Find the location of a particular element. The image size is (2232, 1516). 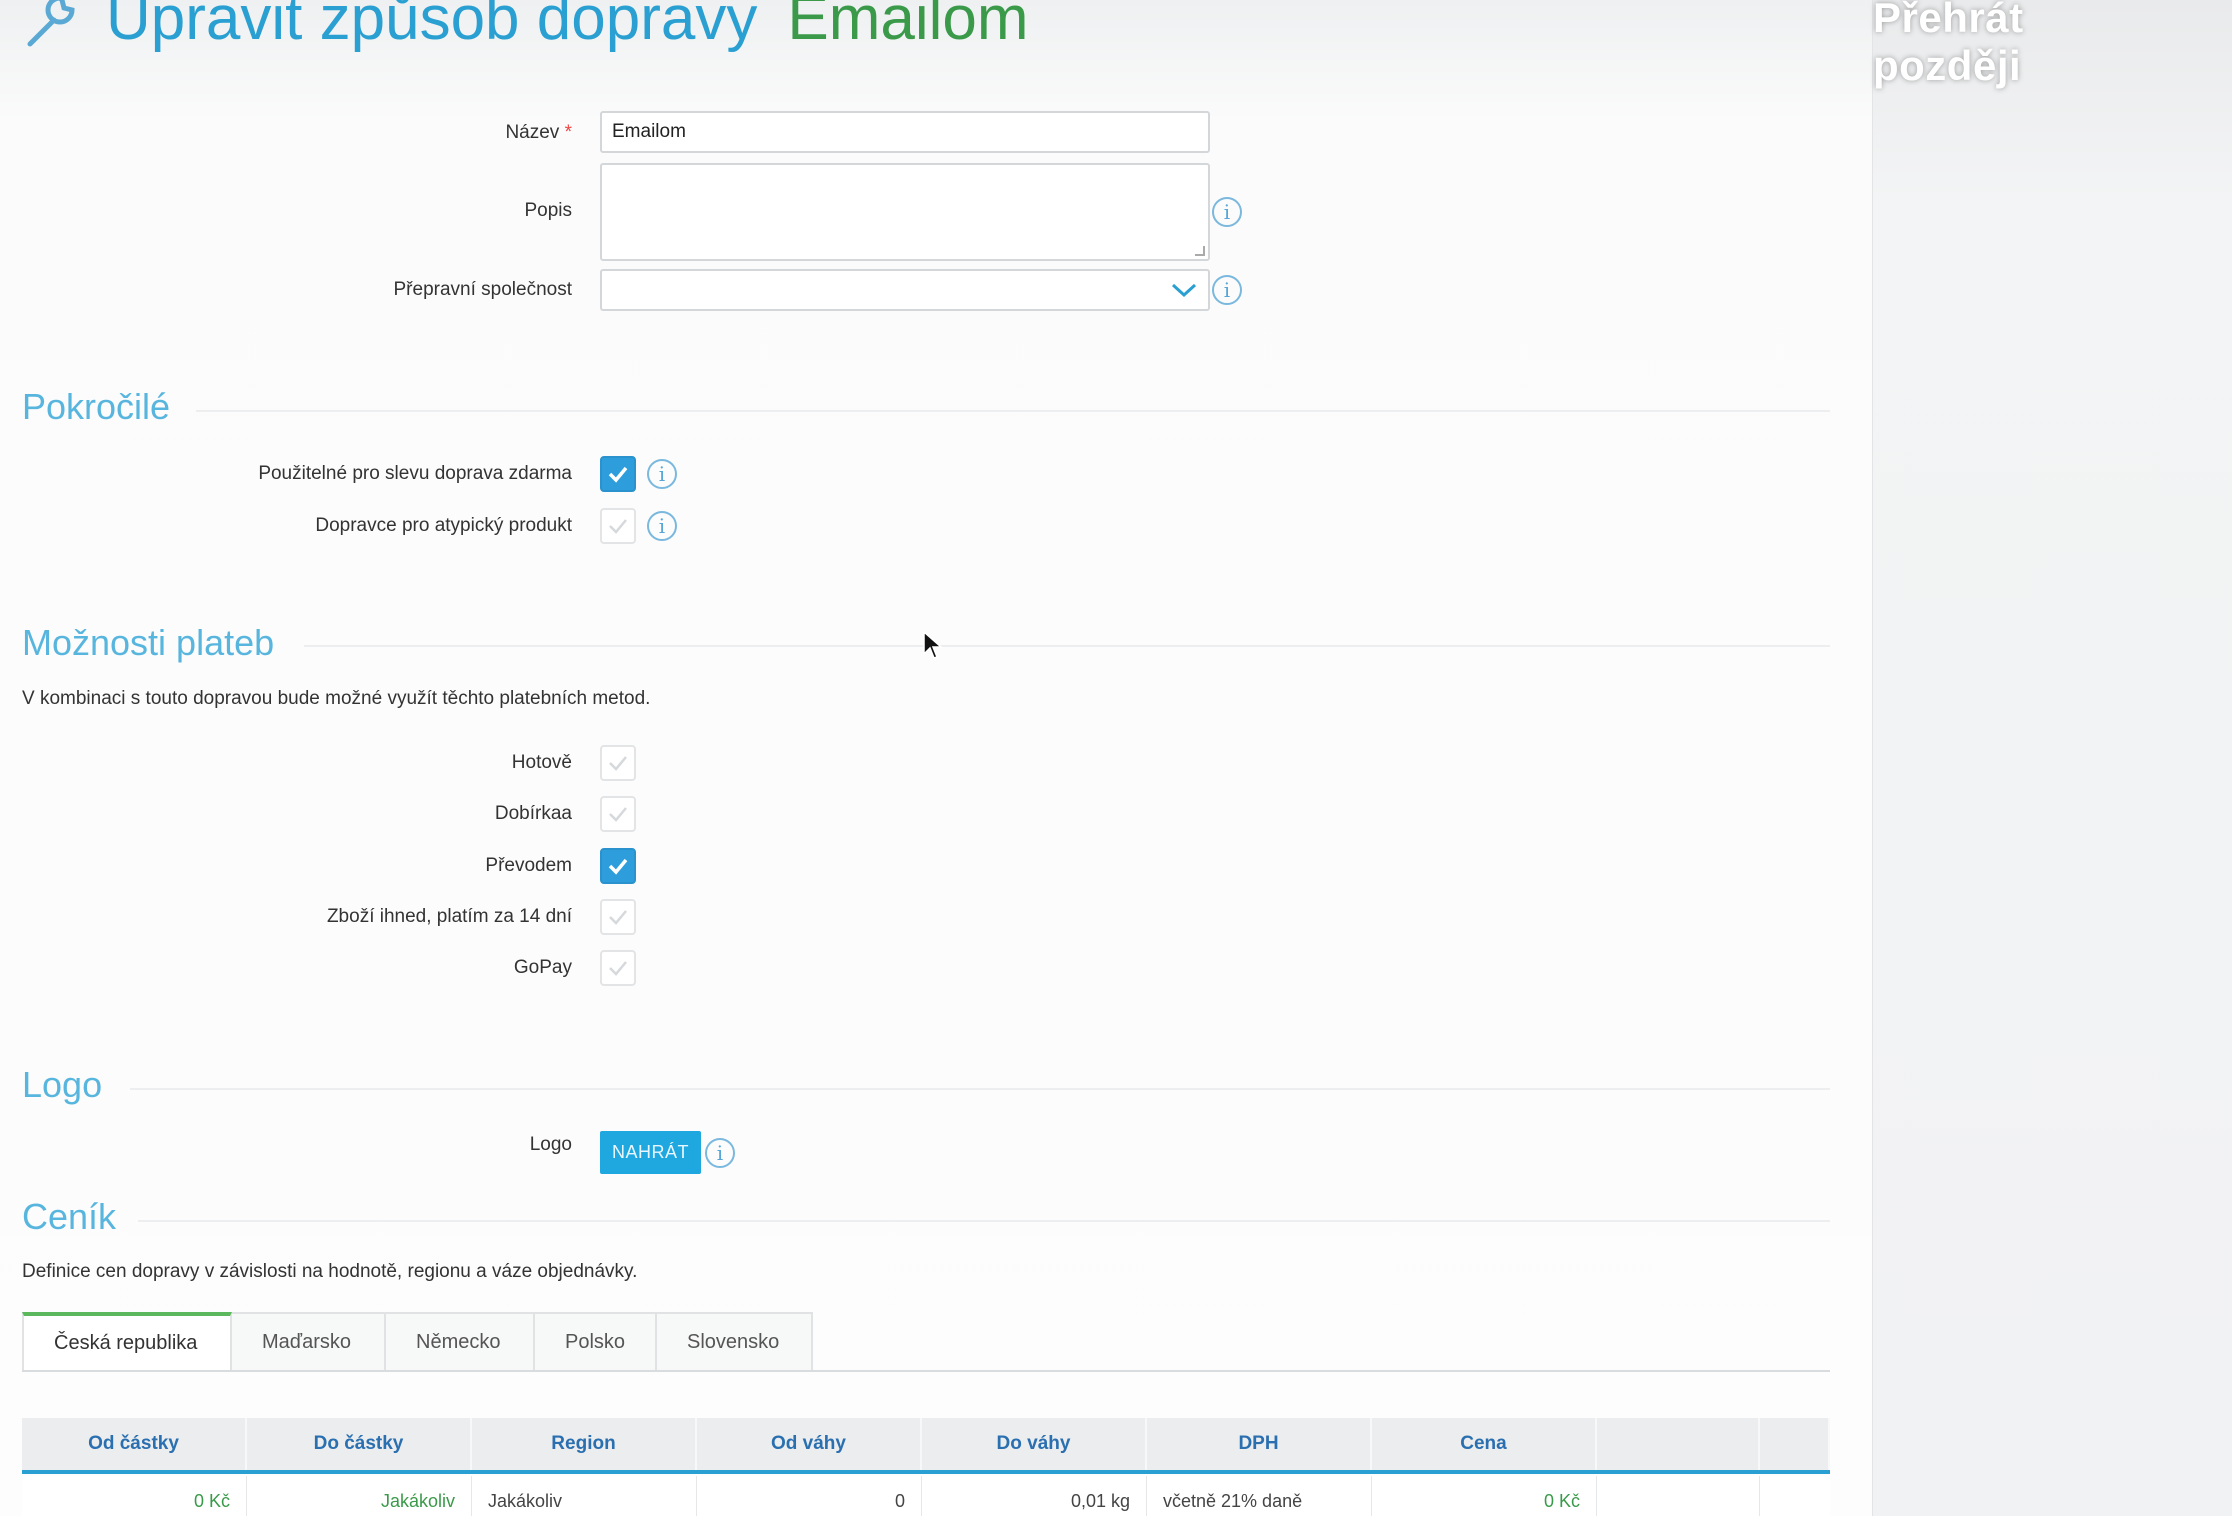

resize-grip is located at coordinates (1200, 251).